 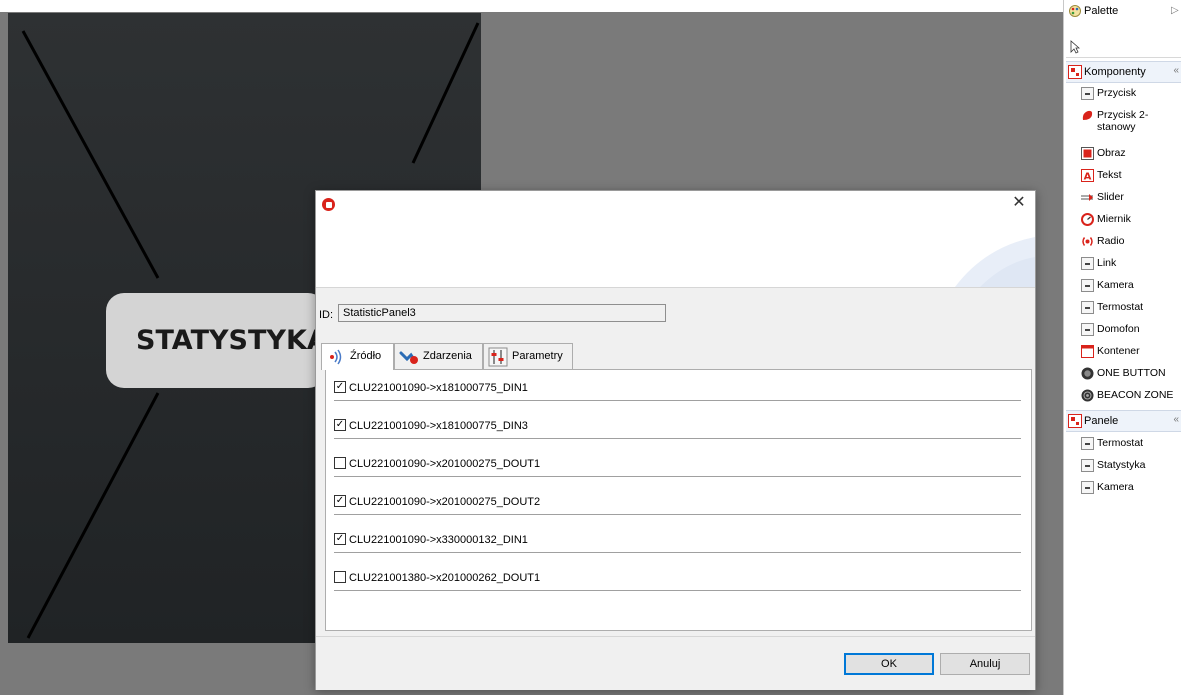 I want to click on palette-title: Palette, so click(x=1101, y=11).